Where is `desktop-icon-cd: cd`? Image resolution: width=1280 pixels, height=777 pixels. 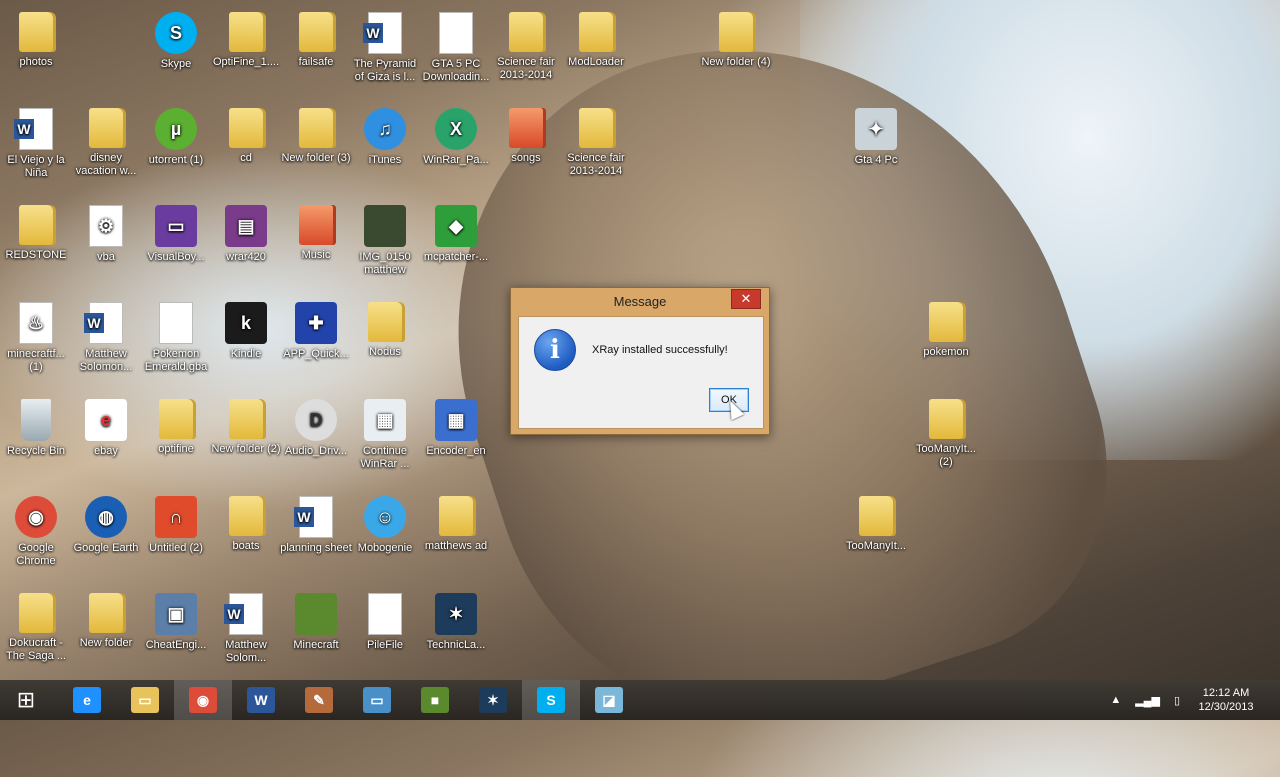 desktop-icon-cd: cd is located at coordinates (246, 136).